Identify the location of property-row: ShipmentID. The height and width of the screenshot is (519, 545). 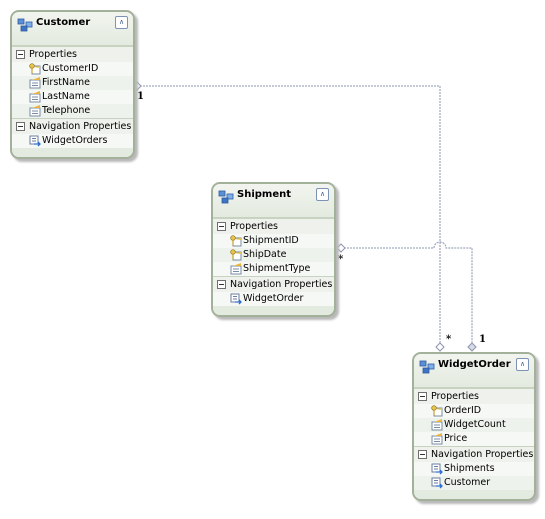
(273, 241).